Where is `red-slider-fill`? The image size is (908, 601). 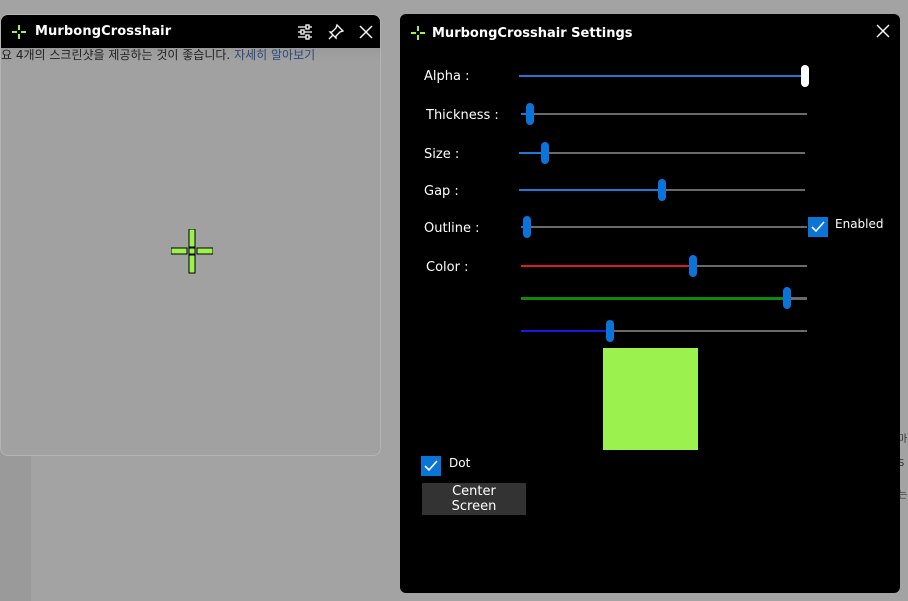
red-slider-fill is located at coordinates (607, 266).